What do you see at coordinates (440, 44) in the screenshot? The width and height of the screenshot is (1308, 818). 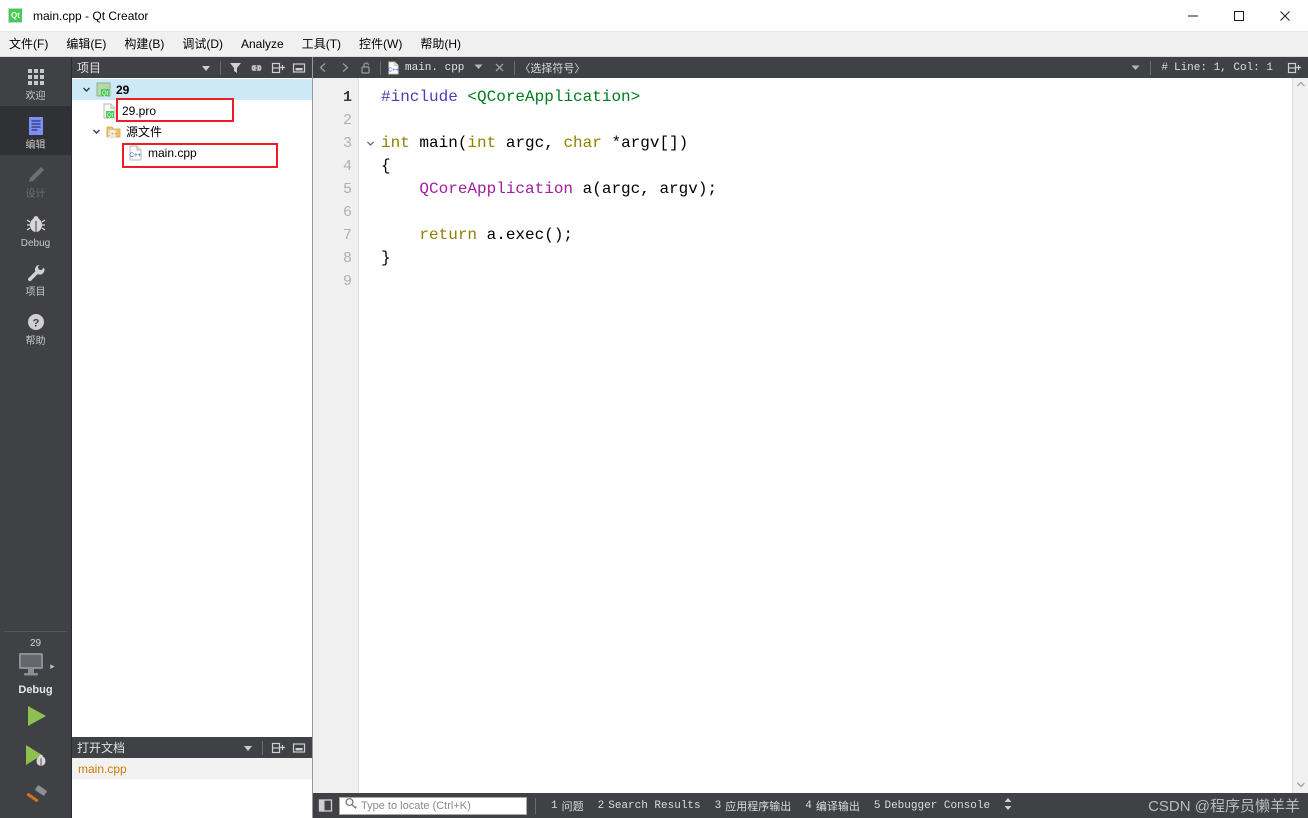 I see `menu-help: 帮助(H)` at bounding box center [440, 44].